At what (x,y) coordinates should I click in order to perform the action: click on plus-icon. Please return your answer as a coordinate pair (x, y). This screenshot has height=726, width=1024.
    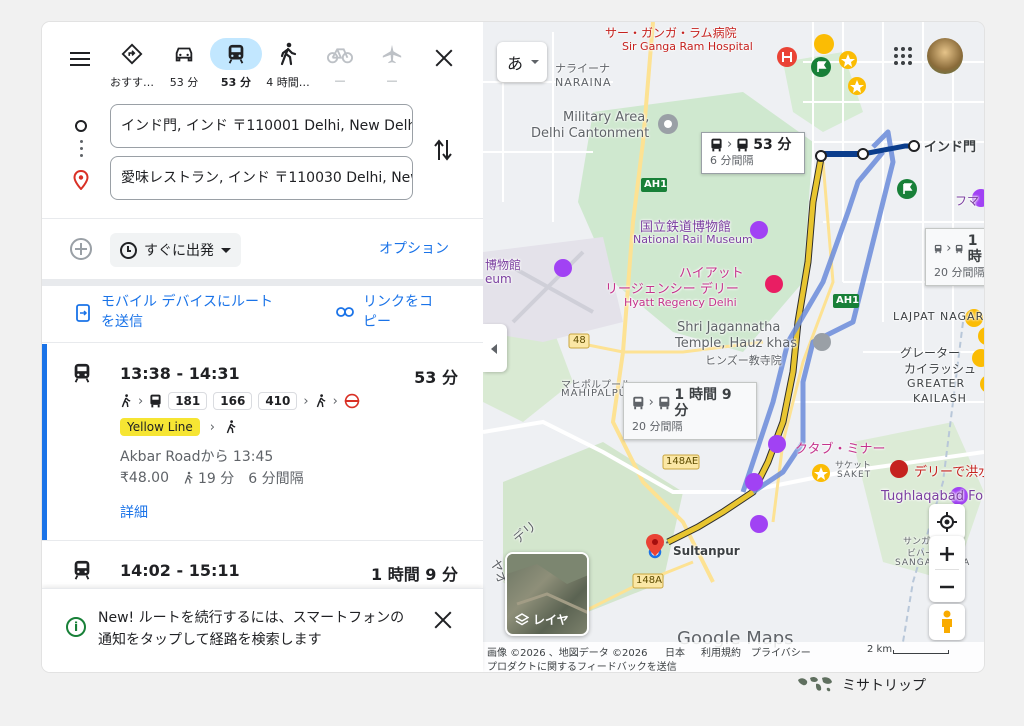
    Looking at the image, I should click on (947, 554).